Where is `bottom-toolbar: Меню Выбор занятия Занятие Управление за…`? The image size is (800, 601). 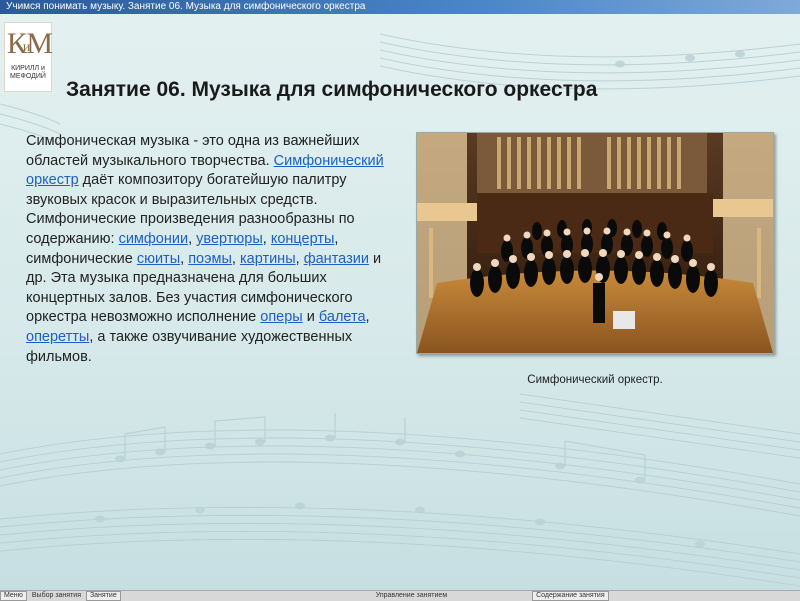
bottom-toolbar: Меню Выбор занятия Занятие Управление за… is located at coordinates (400, 595).